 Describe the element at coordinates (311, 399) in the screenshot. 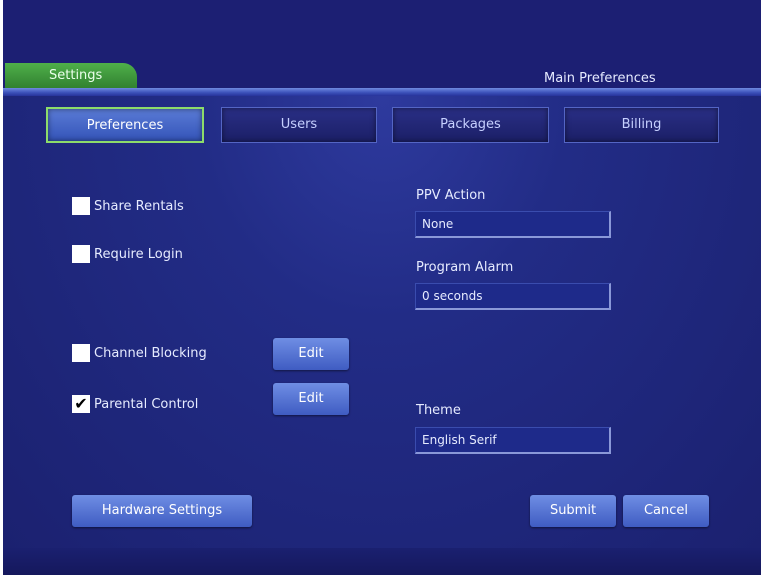

I see `parental-control-edit-button: Edit` at that location.